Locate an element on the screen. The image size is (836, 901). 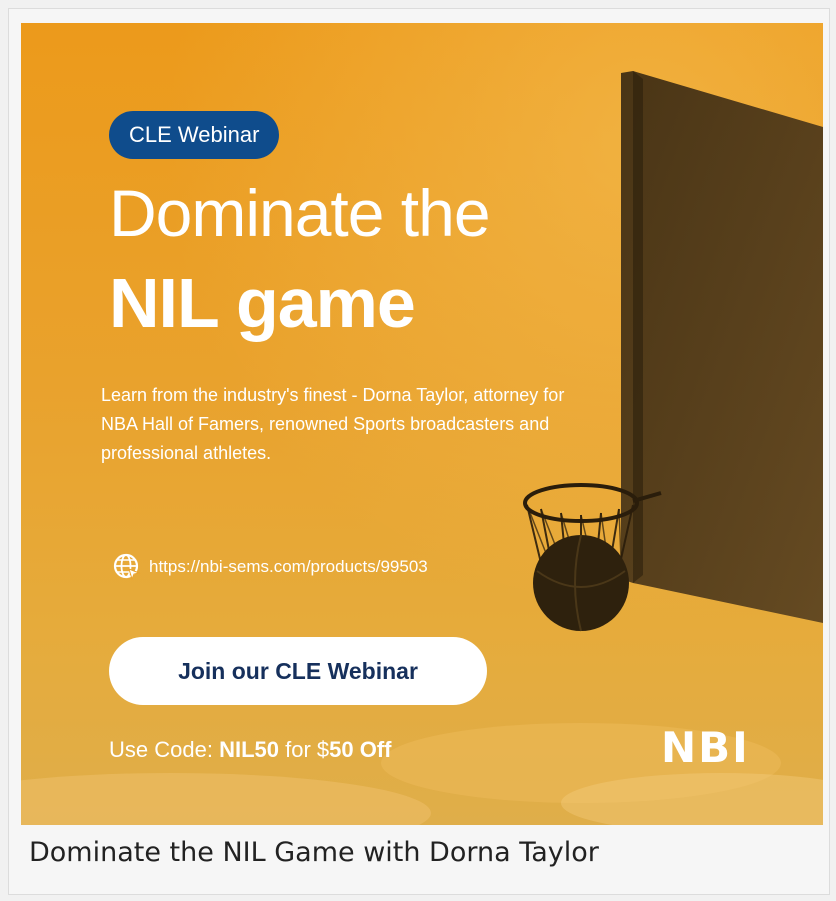
globe-cursor-icon is located at coordinates (127, 567).